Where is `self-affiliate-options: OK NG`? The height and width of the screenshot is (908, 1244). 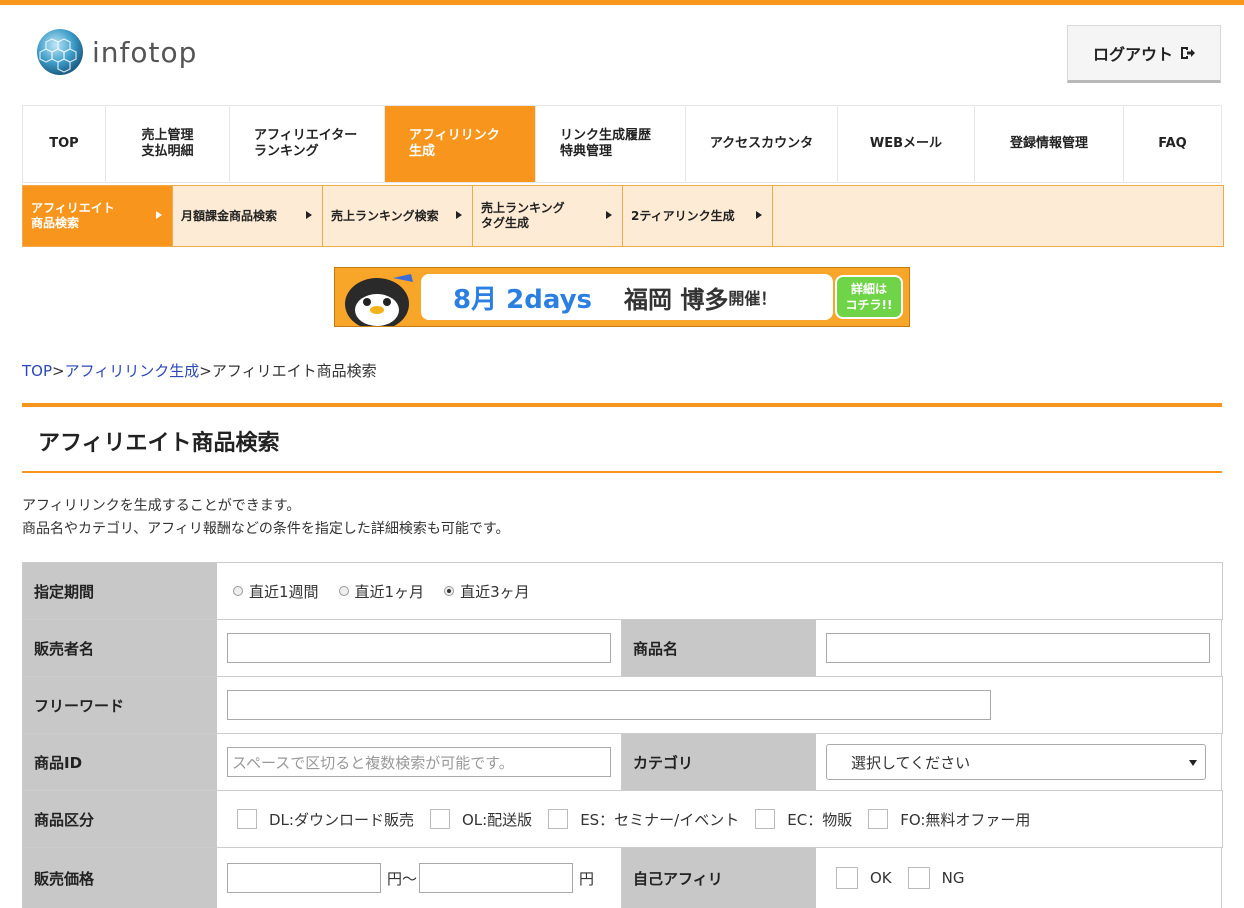 self-affiliate-options: OK NG is located at coordinates (1019, 878).